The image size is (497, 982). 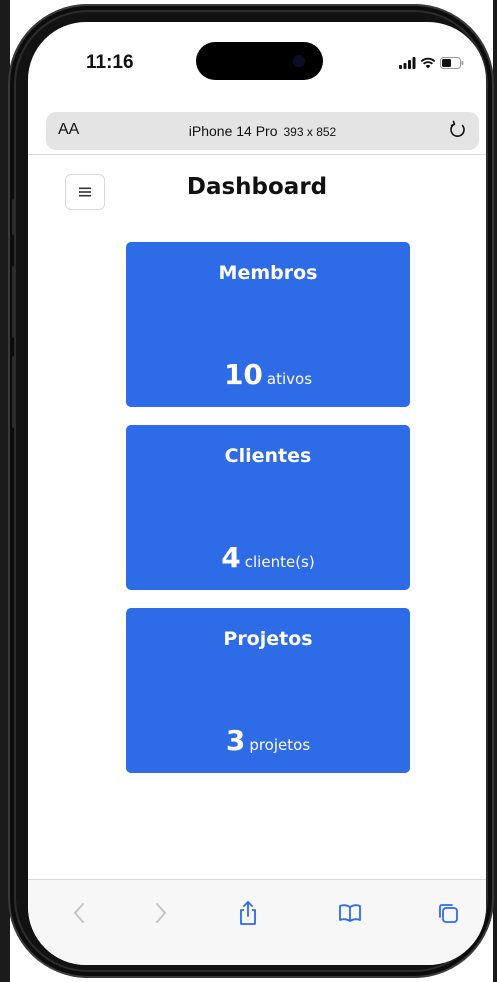 What do you see at coordinates (268, 639) in the screenshot?
I see `card-title: Projetos` at bounding box center [268, 639].